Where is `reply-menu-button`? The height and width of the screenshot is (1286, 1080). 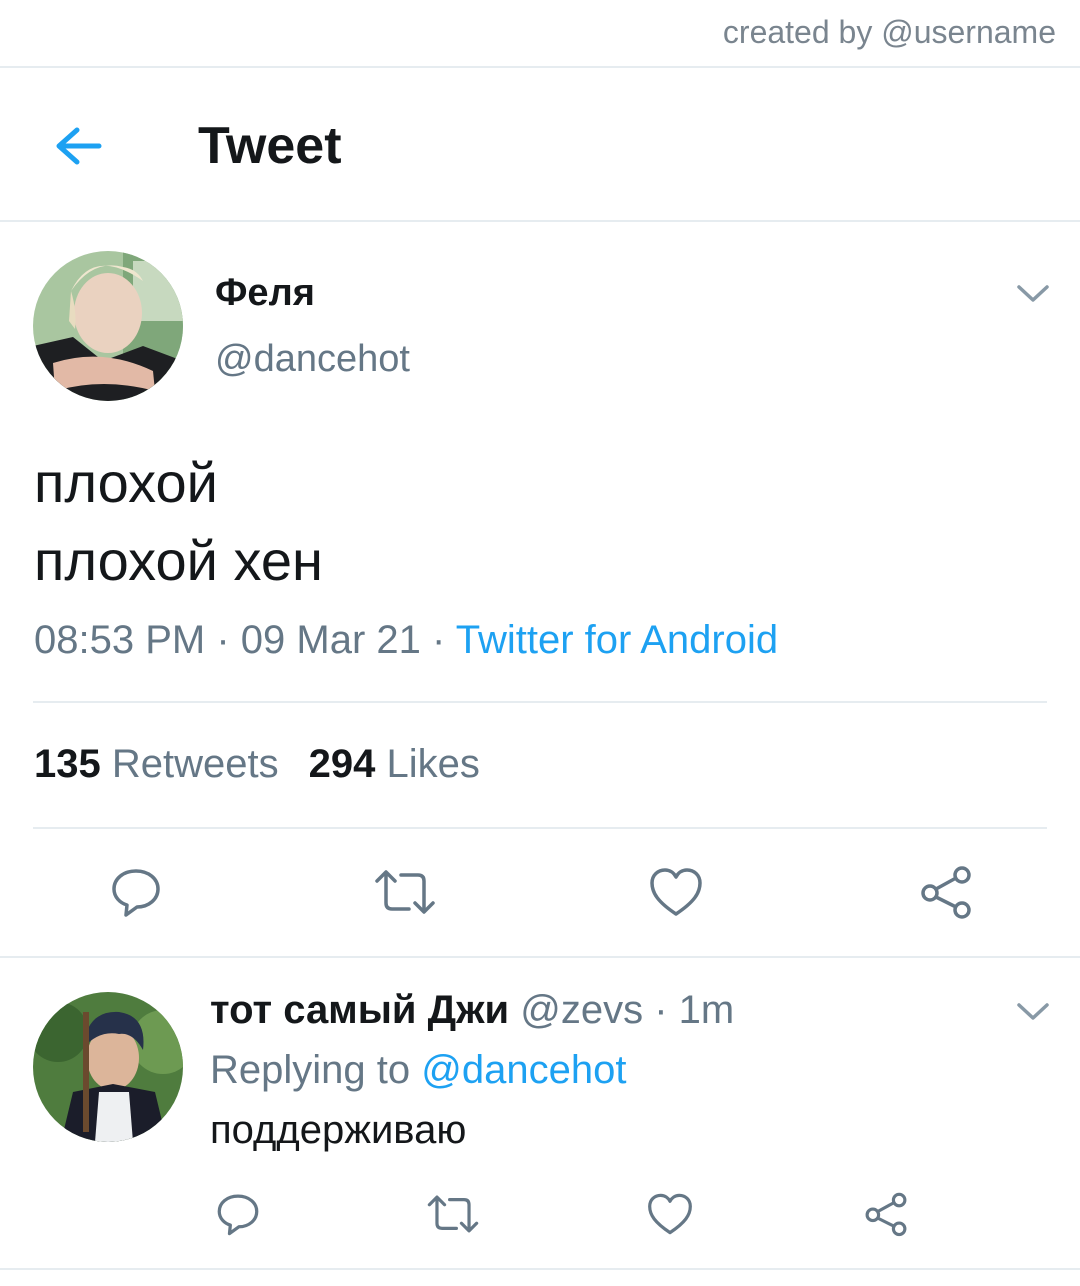 reply-menu-button is located at coordinates (1033, 1012).